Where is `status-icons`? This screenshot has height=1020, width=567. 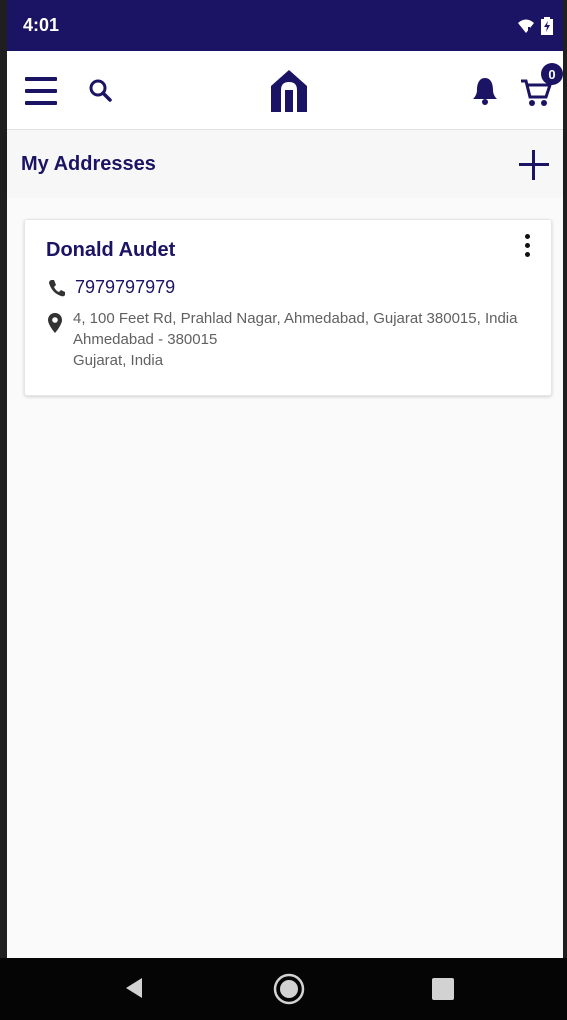
status-icons is located at coordinates (535, 25).